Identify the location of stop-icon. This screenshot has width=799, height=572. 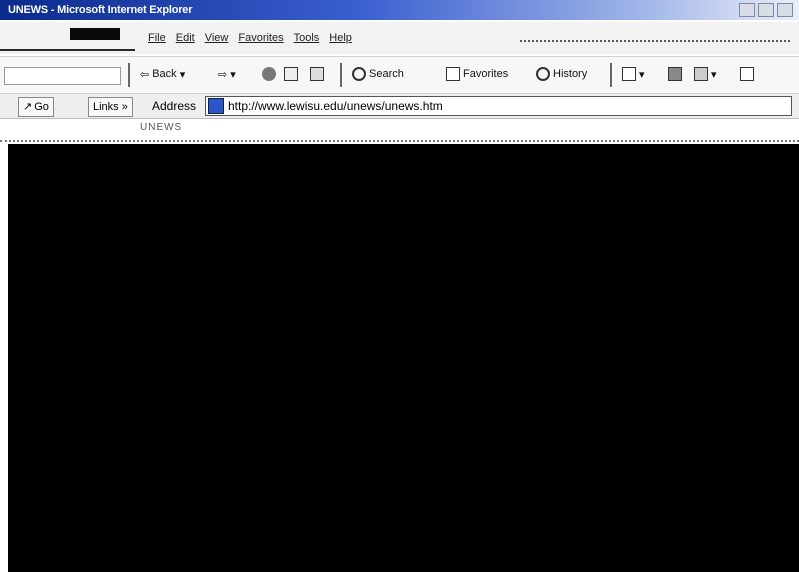
(269, 74).